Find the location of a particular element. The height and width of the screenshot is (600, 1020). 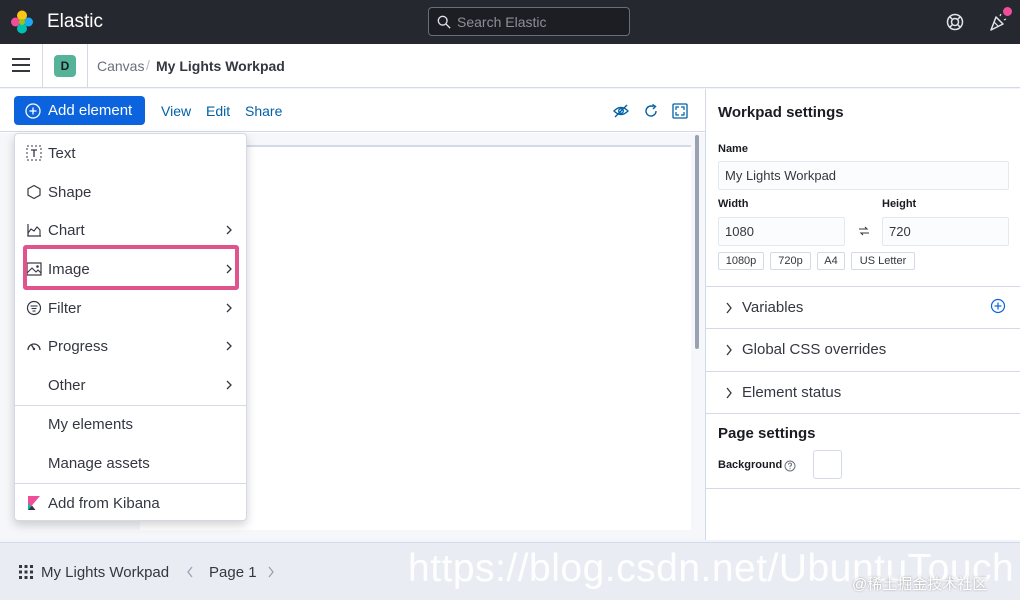

text-icon is located at coordinates (34, 153).